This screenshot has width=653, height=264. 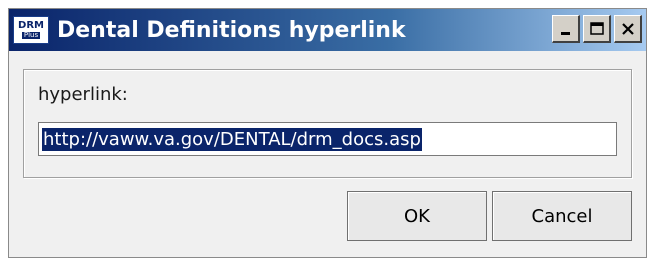 What do you see at coordinates (417, 216) in the screenshot?
I see `ok-button: OK` at bounding box center [417, 216].